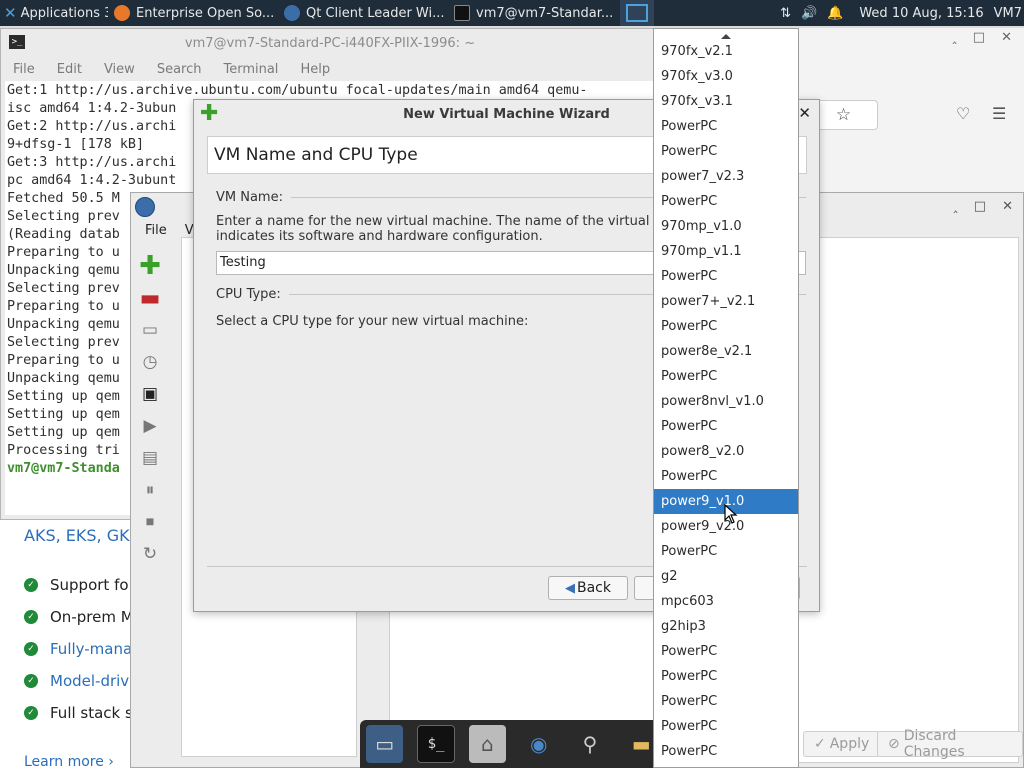 The width and height of the screenshot is (1024, 768). Describe the element at coordinates (1008, 13) in the screenshot. I see `user-menu: VM7` at that location.